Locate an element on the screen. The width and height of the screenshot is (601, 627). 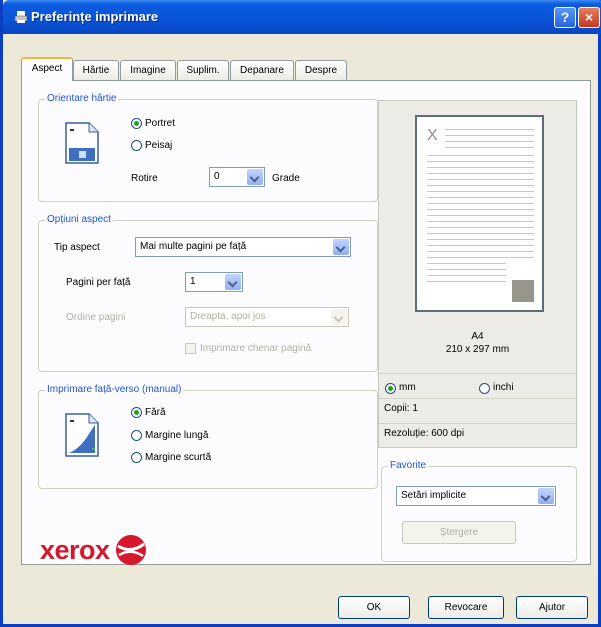
ok-button: OK is located at coordinates (374, 607).